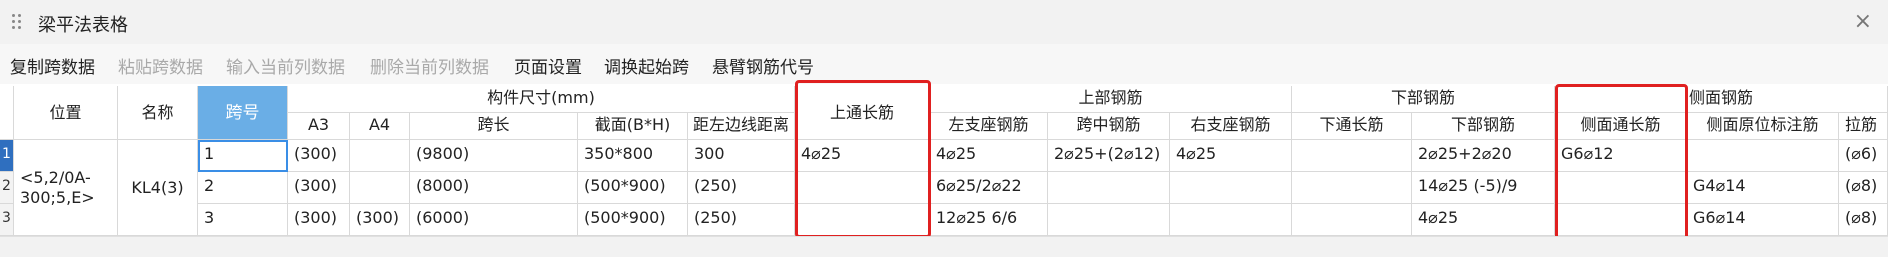 The image size is (1888, 257). I want to click on right-support-cell: 4⌀25, so click(1231, 156).